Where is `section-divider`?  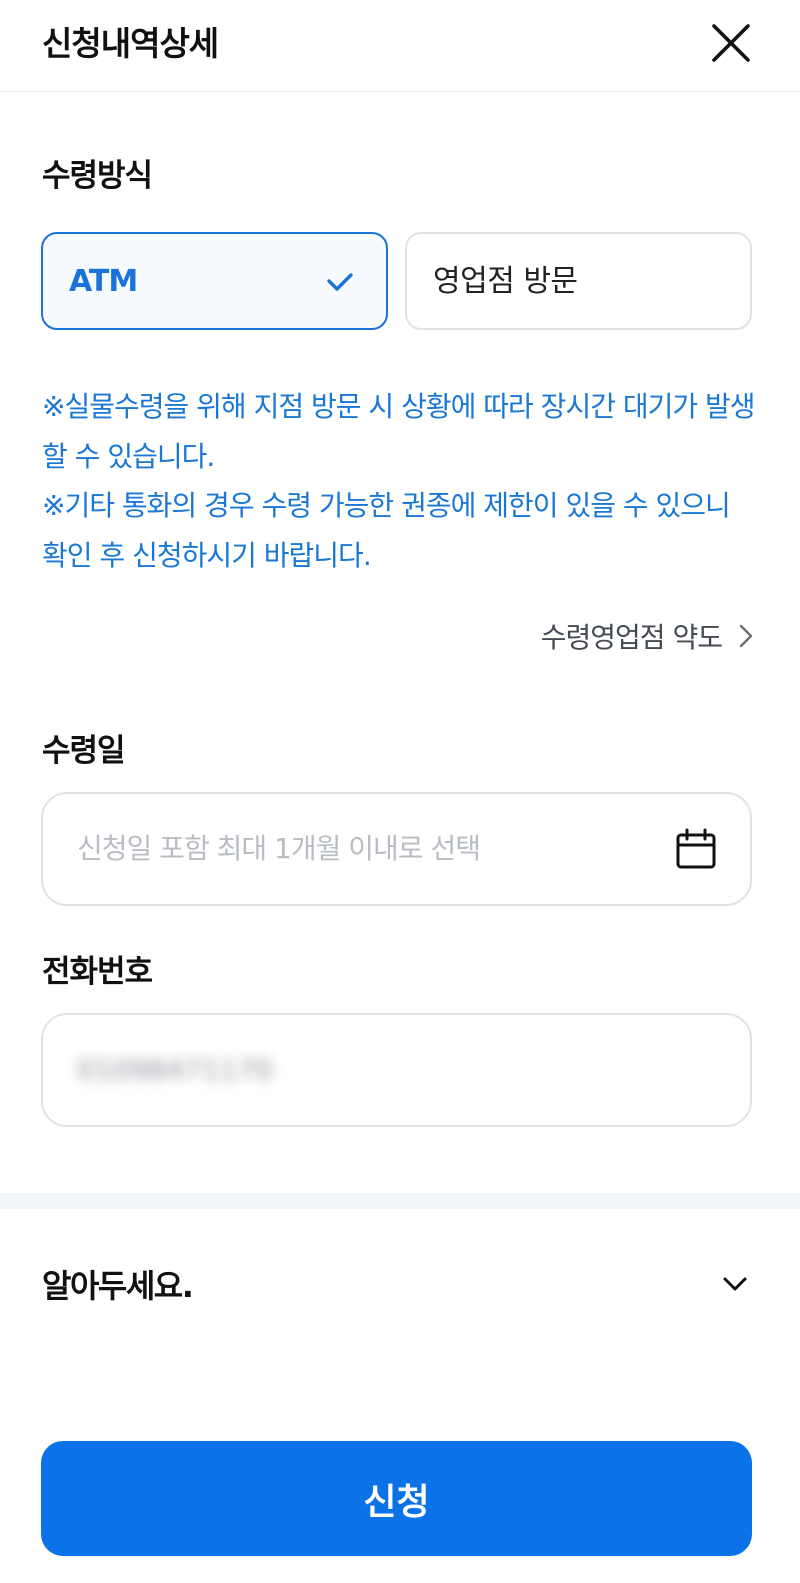 section-divider is located at coordinates (400, 1201).